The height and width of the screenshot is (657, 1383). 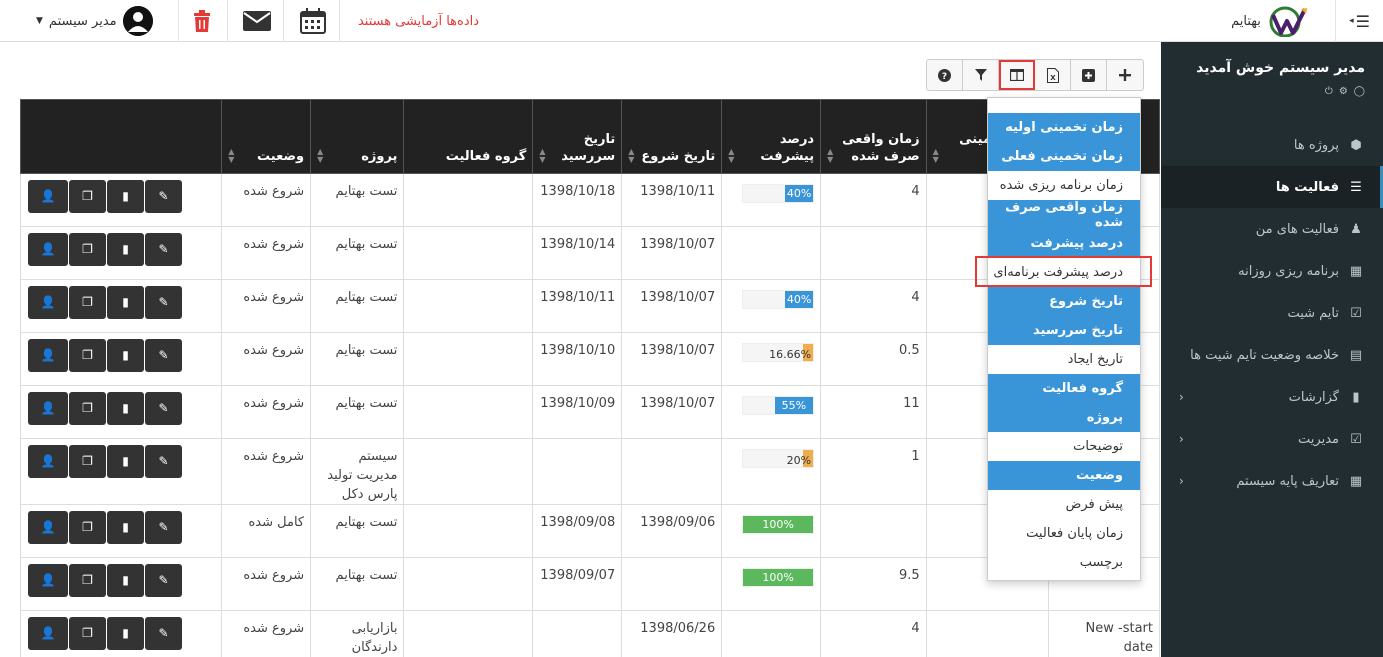 I want to click on progress-fill: 100%, so click(x=778, y=577).